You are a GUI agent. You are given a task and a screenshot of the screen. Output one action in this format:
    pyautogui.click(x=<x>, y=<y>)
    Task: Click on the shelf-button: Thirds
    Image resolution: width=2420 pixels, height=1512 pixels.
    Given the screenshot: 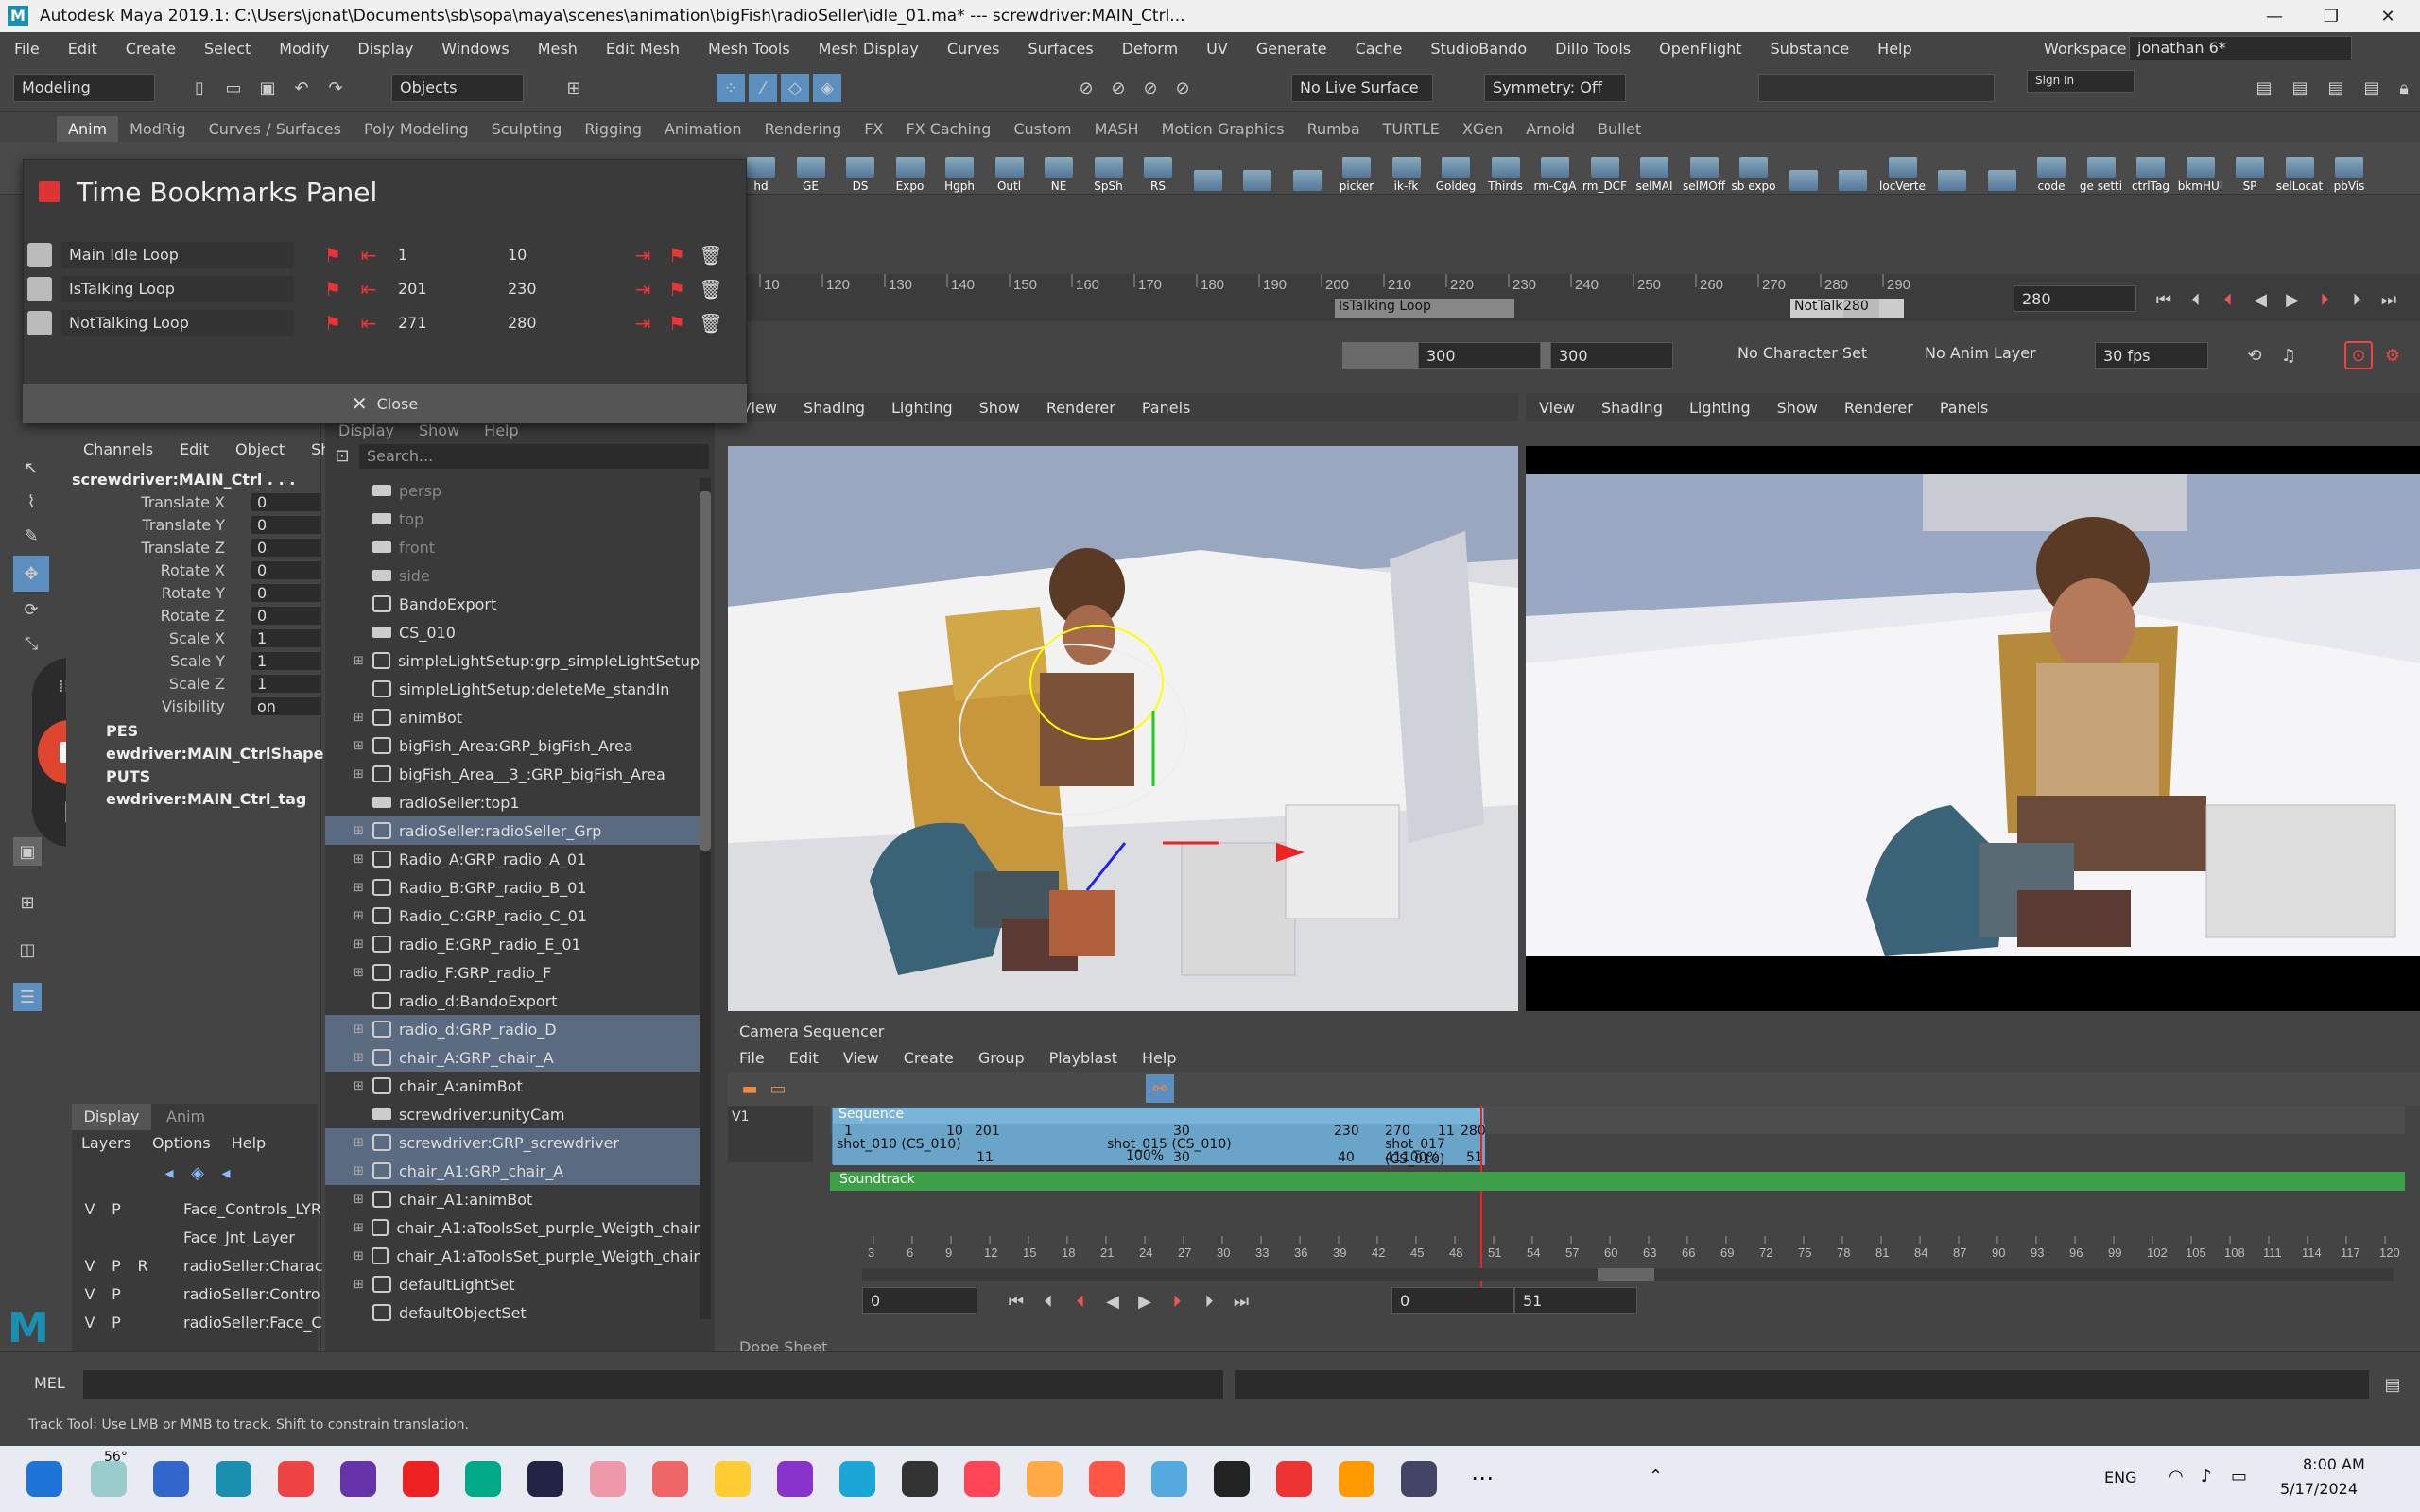 What is the action you would take?
    pyautogui.click(x=1506, y=169)
    